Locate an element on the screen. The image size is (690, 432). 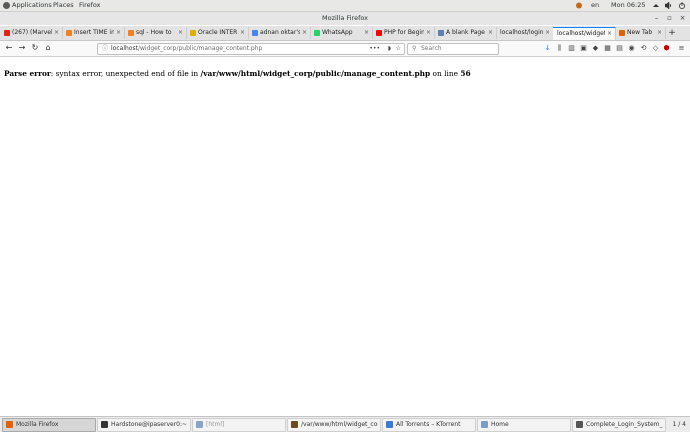
hamburger-menu-icon: ≡ is located at coordinates (681, 48).